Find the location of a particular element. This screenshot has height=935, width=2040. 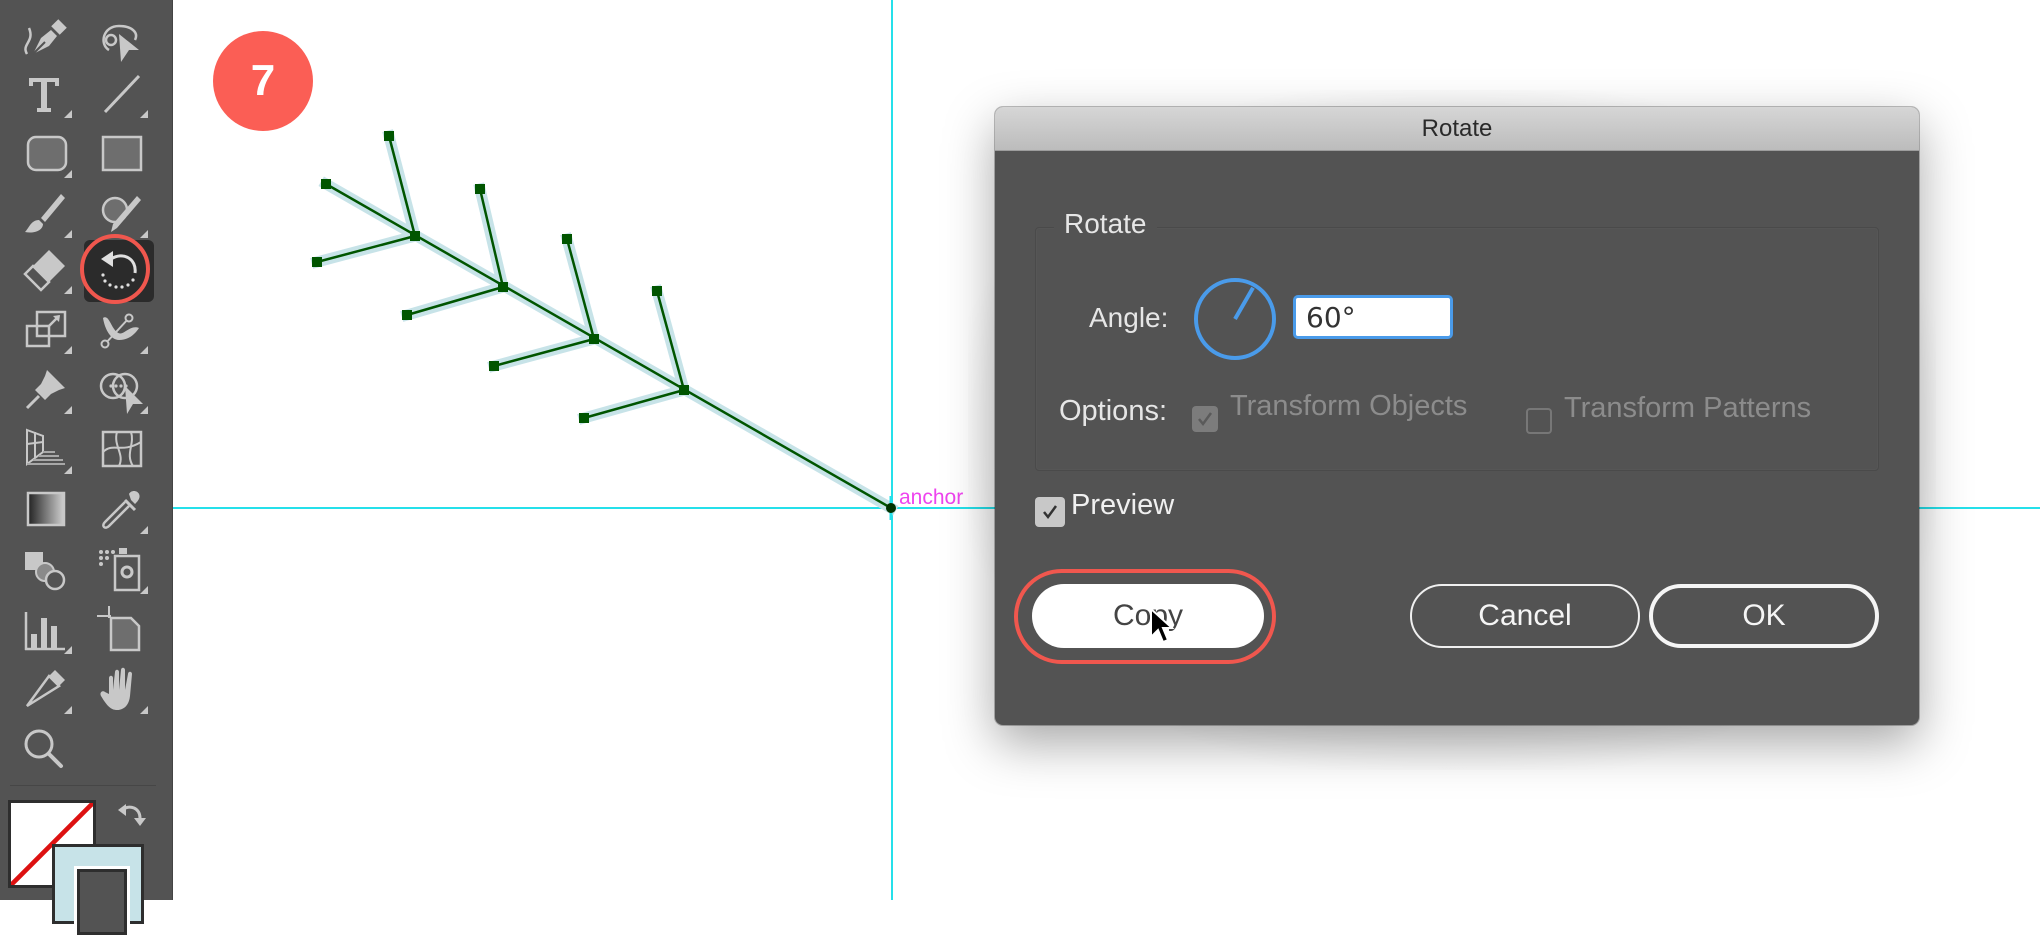

hand-tool is located at coordinates (121, 690).